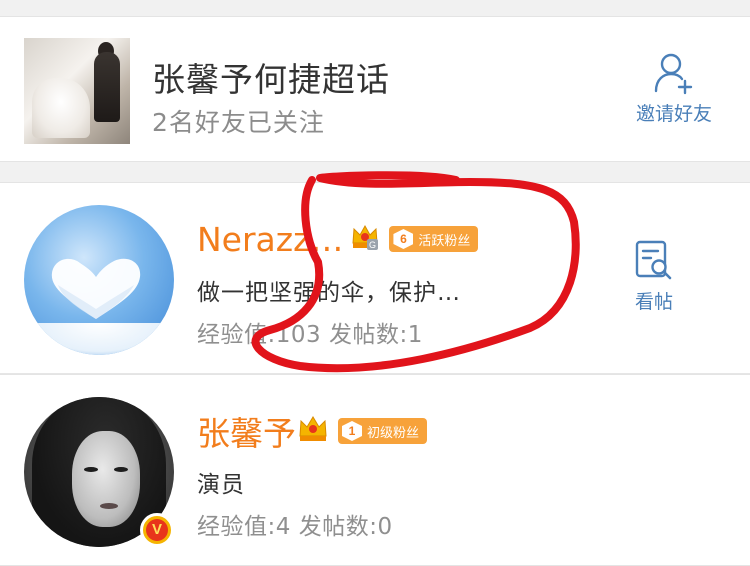  What do you see at coordinates (372, 245) in the screenshot?
I see `svg-text: G` at bounding box center [372, 245].